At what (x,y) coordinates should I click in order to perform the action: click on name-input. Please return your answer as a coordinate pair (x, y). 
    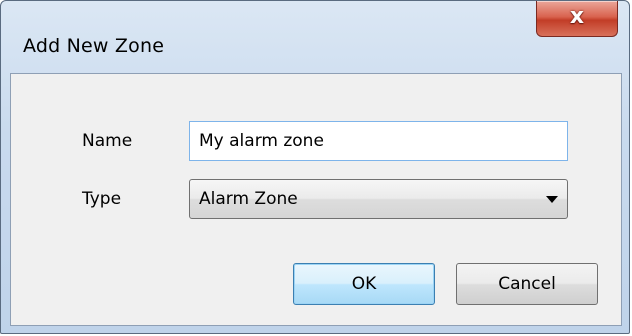
    Looking at the image, I should click on (378, 141).